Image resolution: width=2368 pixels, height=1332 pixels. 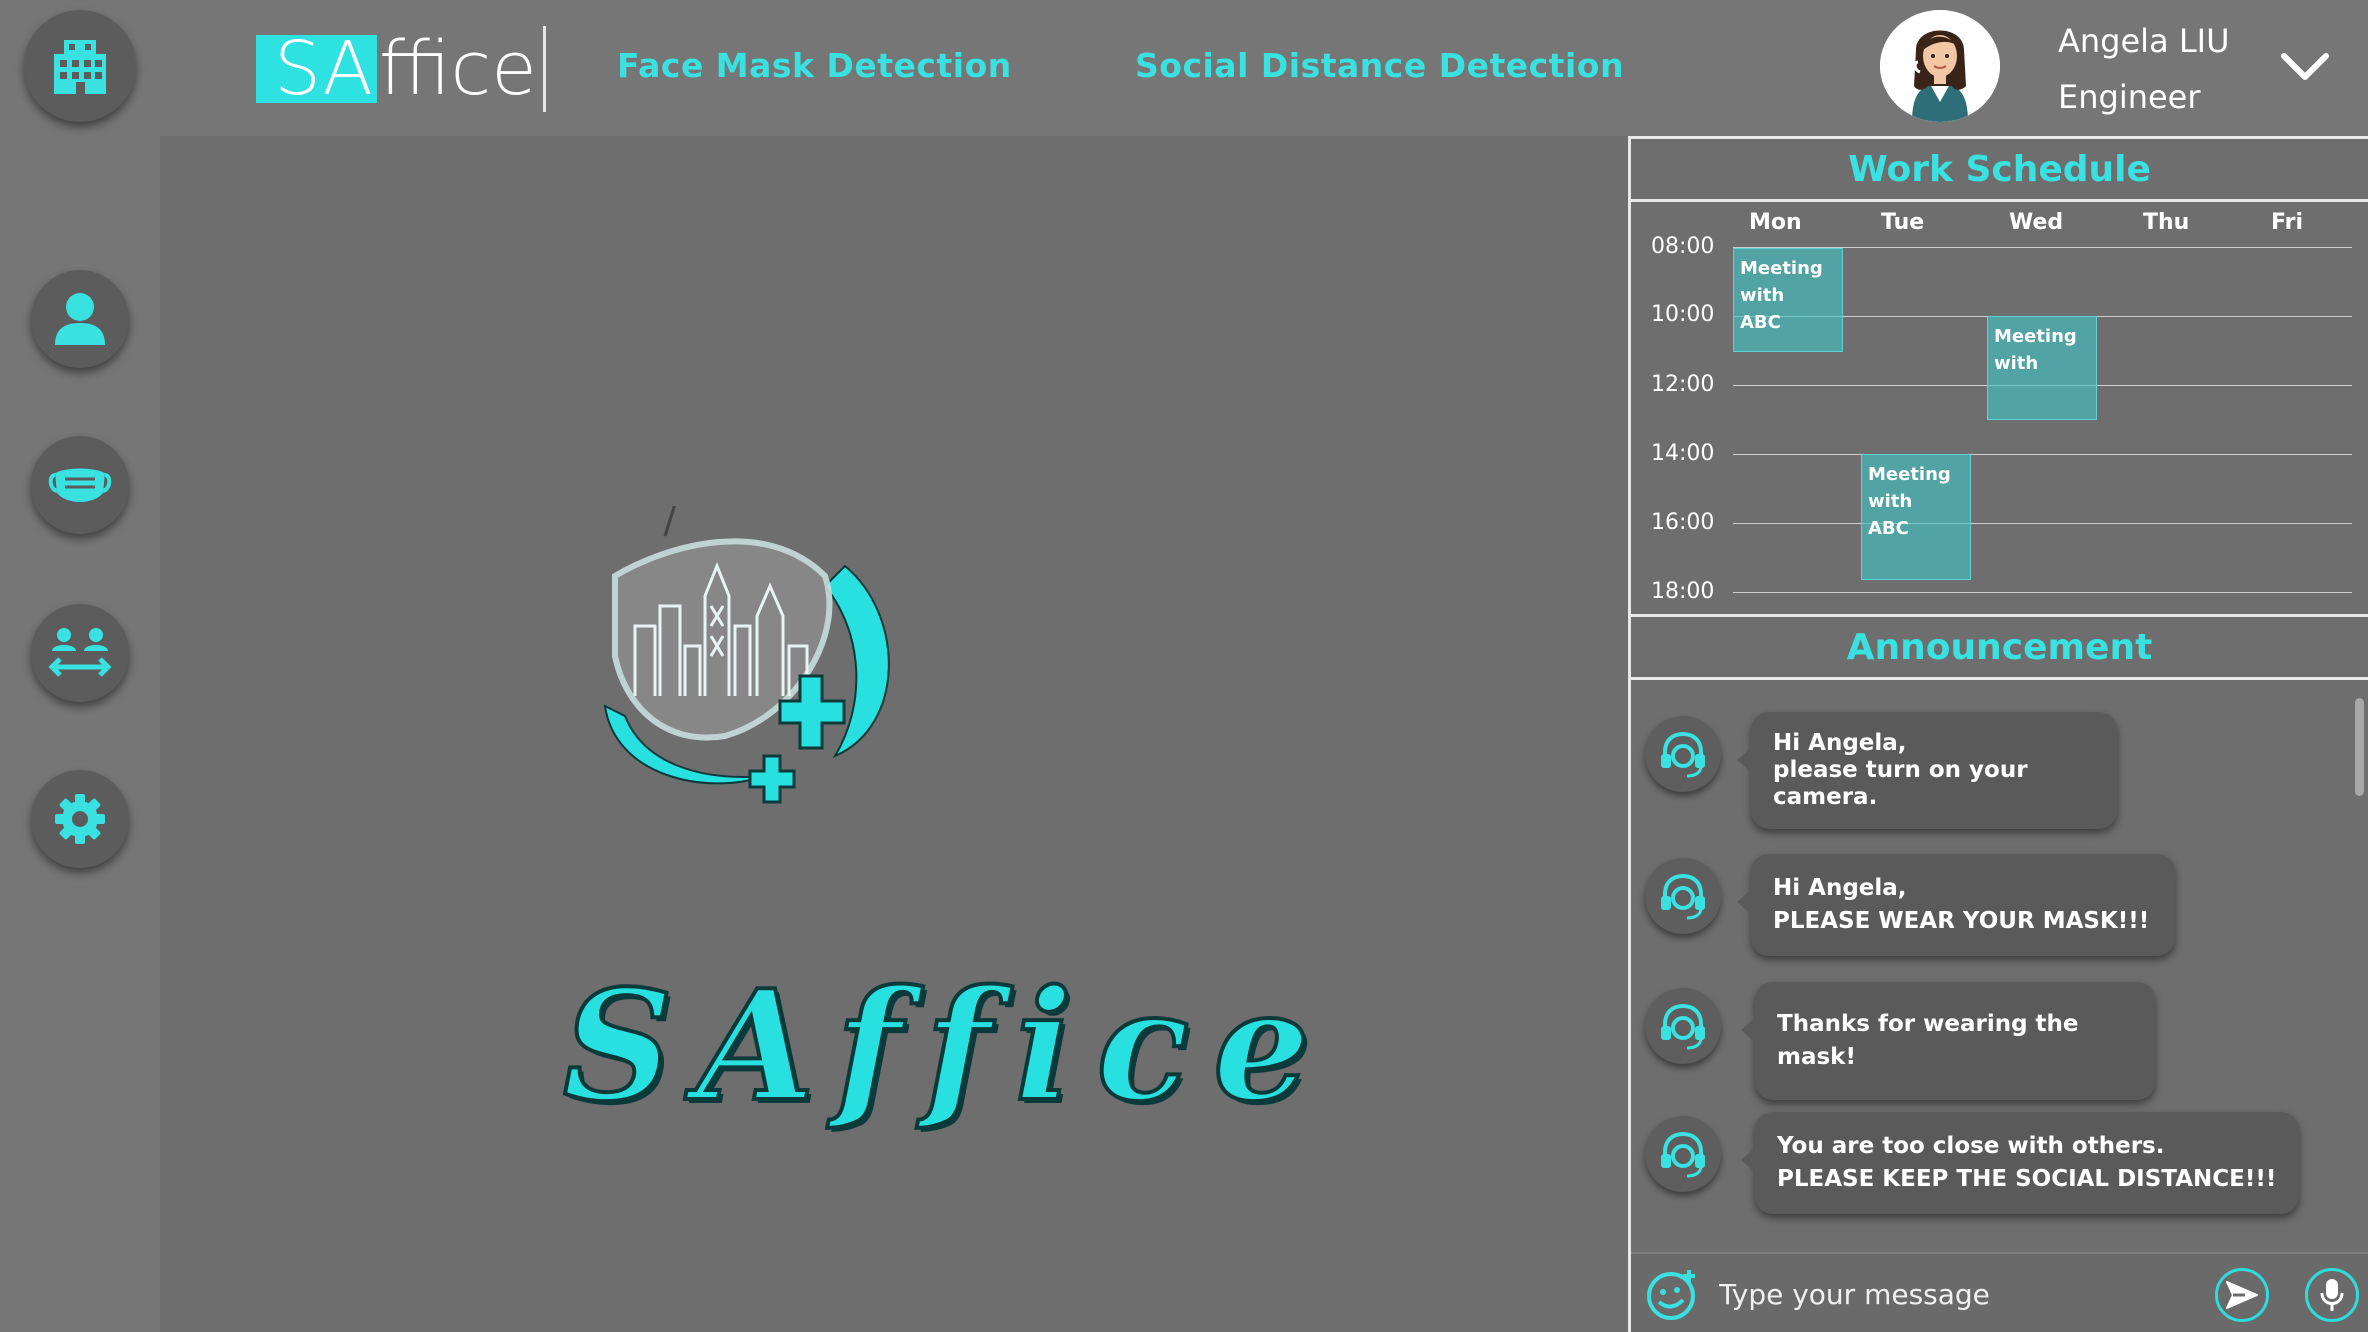 I want to click on brand-wordmark: SAffice, so click(x=947, y=1045).